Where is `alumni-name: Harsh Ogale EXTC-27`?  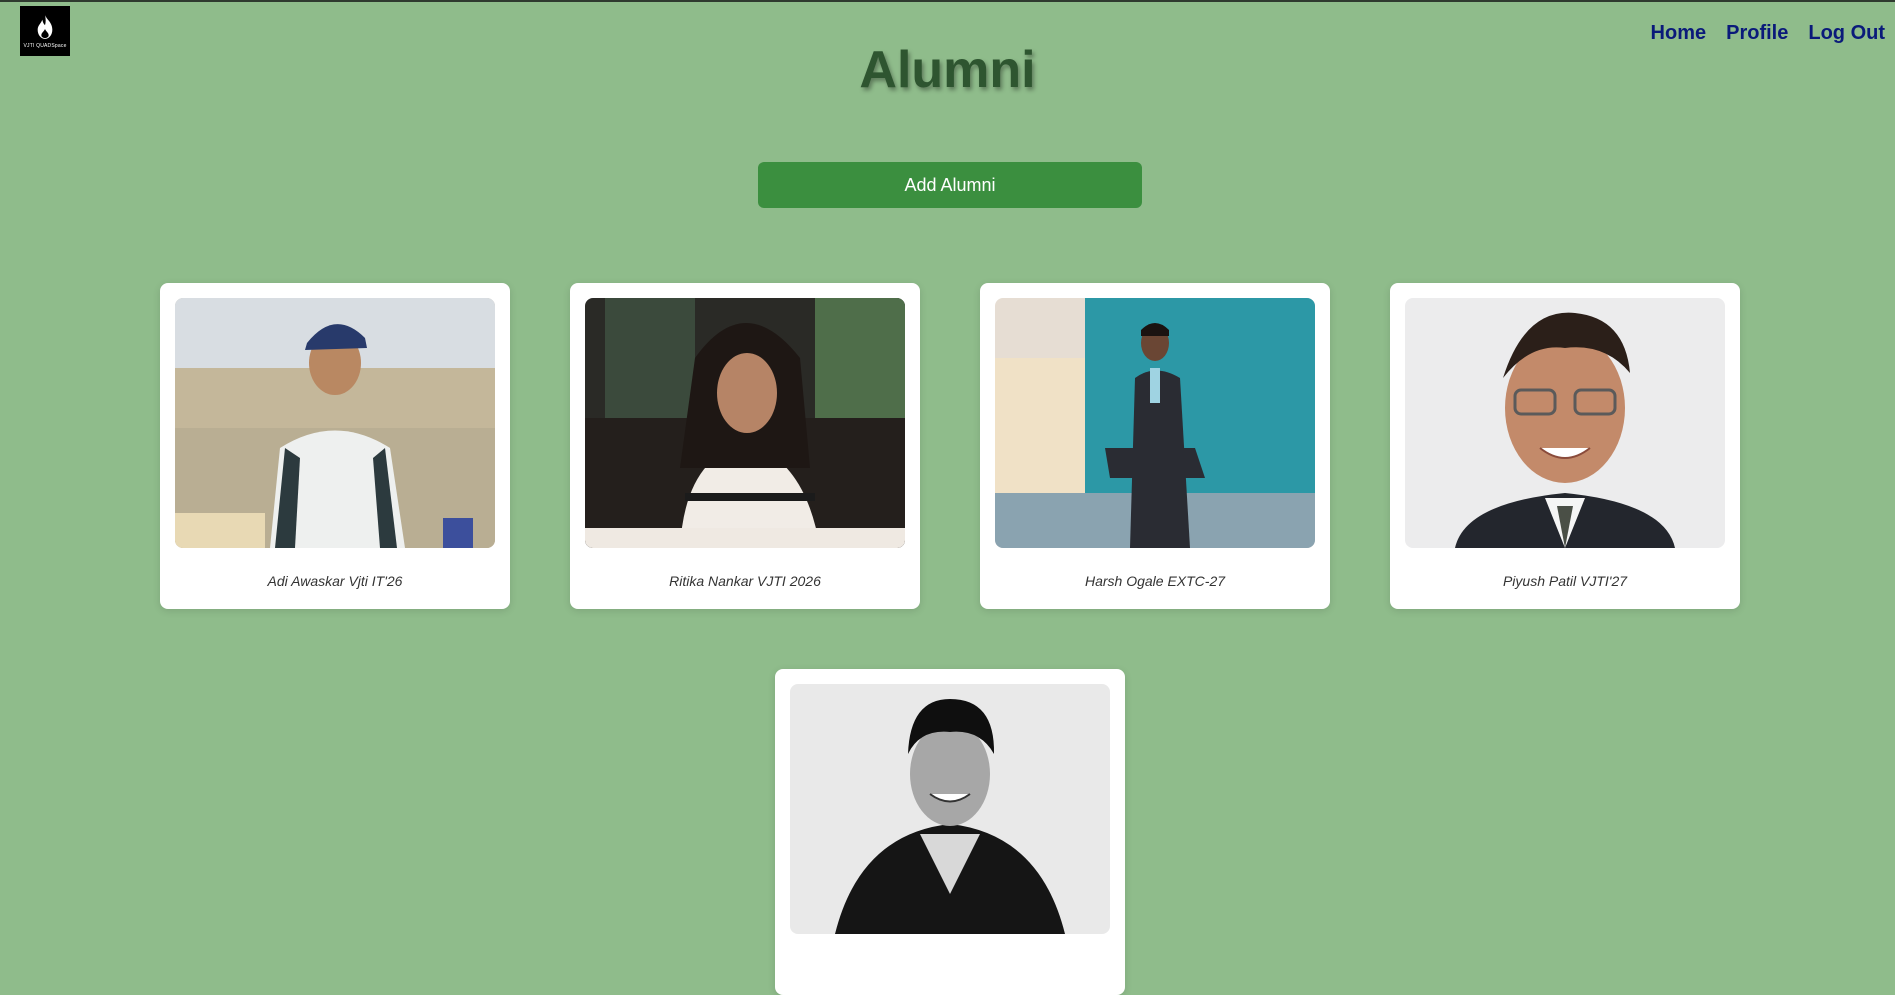 alumni-name: Harsh Ogale EXTC-27 is located at coordinates (1155, 581).